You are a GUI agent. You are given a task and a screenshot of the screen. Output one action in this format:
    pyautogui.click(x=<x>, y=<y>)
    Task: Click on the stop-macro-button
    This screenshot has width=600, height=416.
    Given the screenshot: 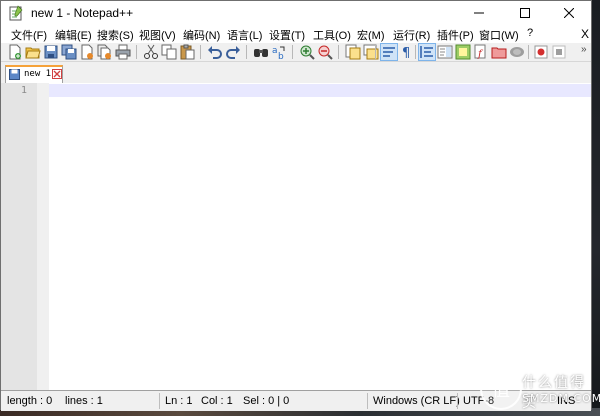 What is the action you would take?
    pyautogui.click(x=559, y=52)
    